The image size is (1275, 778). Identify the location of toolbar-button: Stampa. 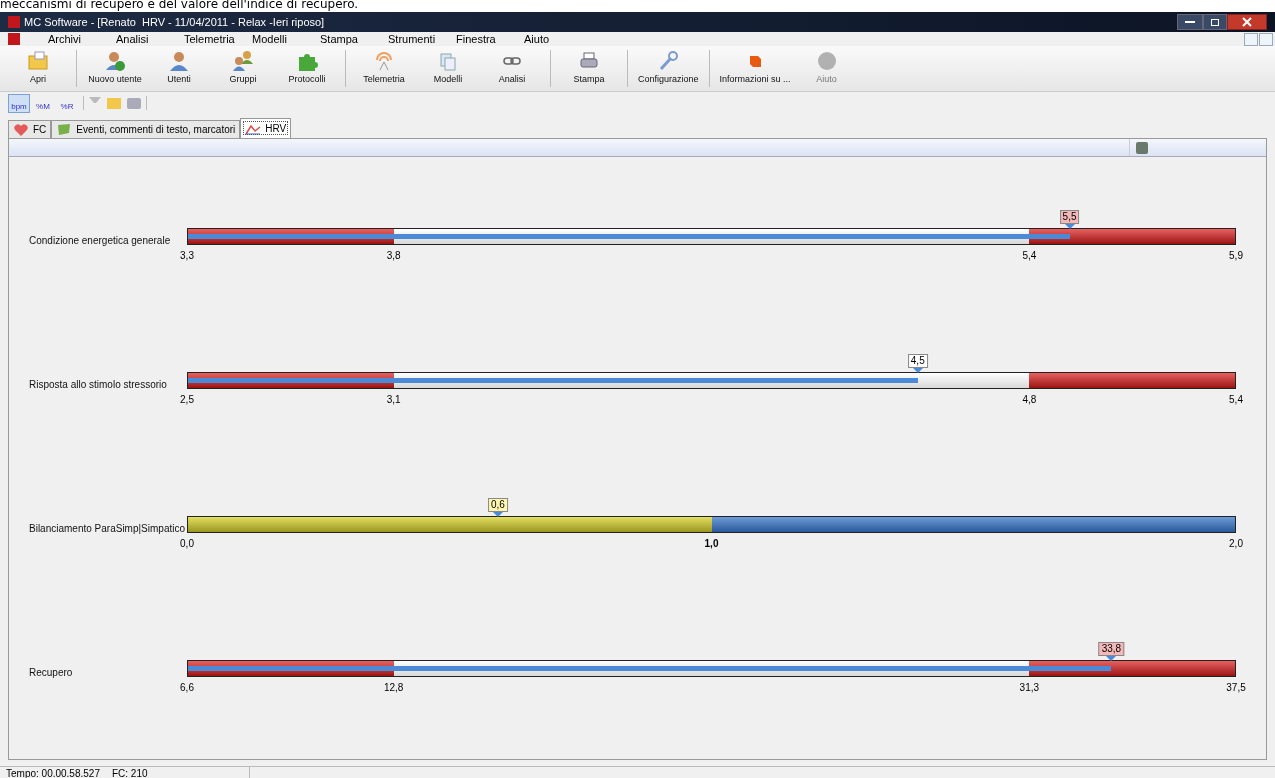
(589, 68).